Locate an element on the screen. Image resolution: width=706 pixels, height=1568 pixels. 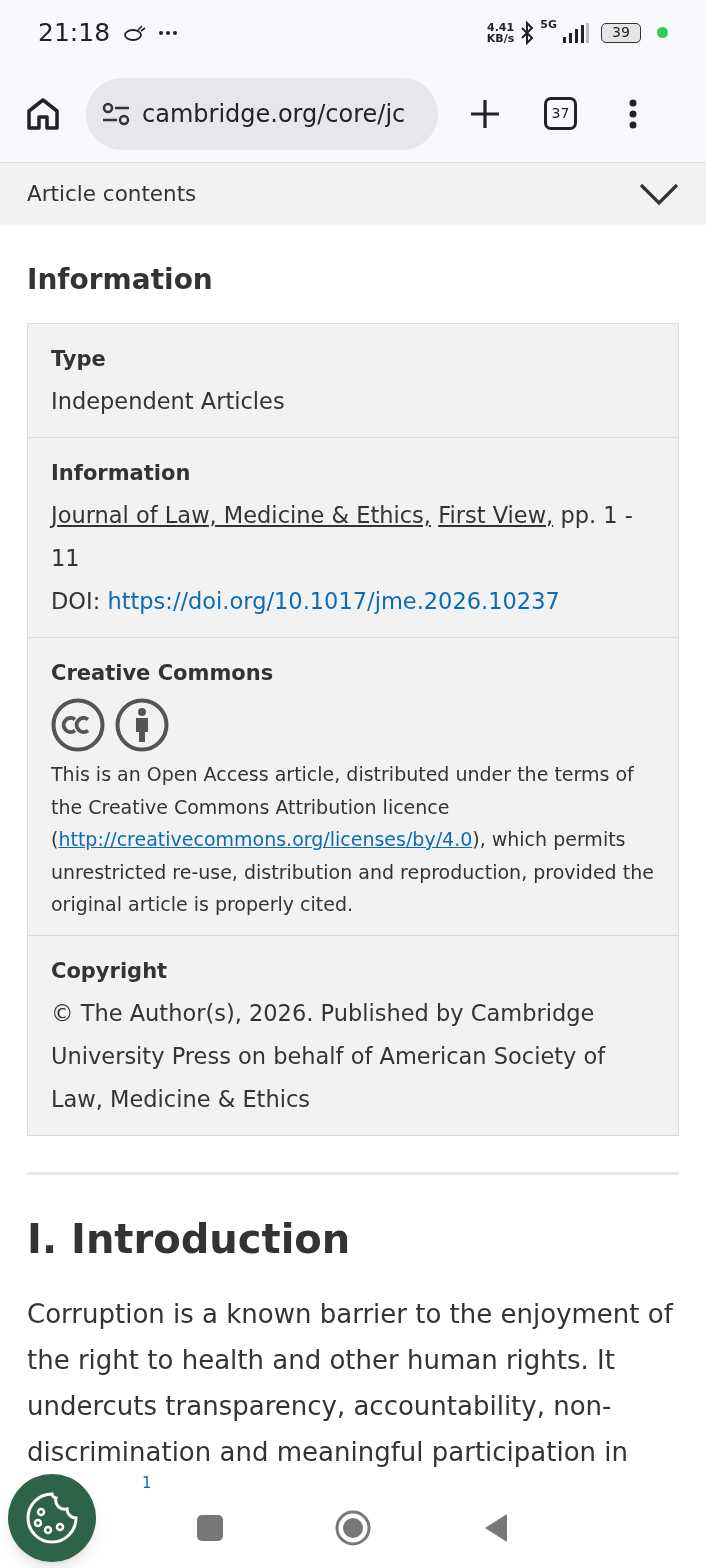
recents-button is located at coordinates (210, 1528).